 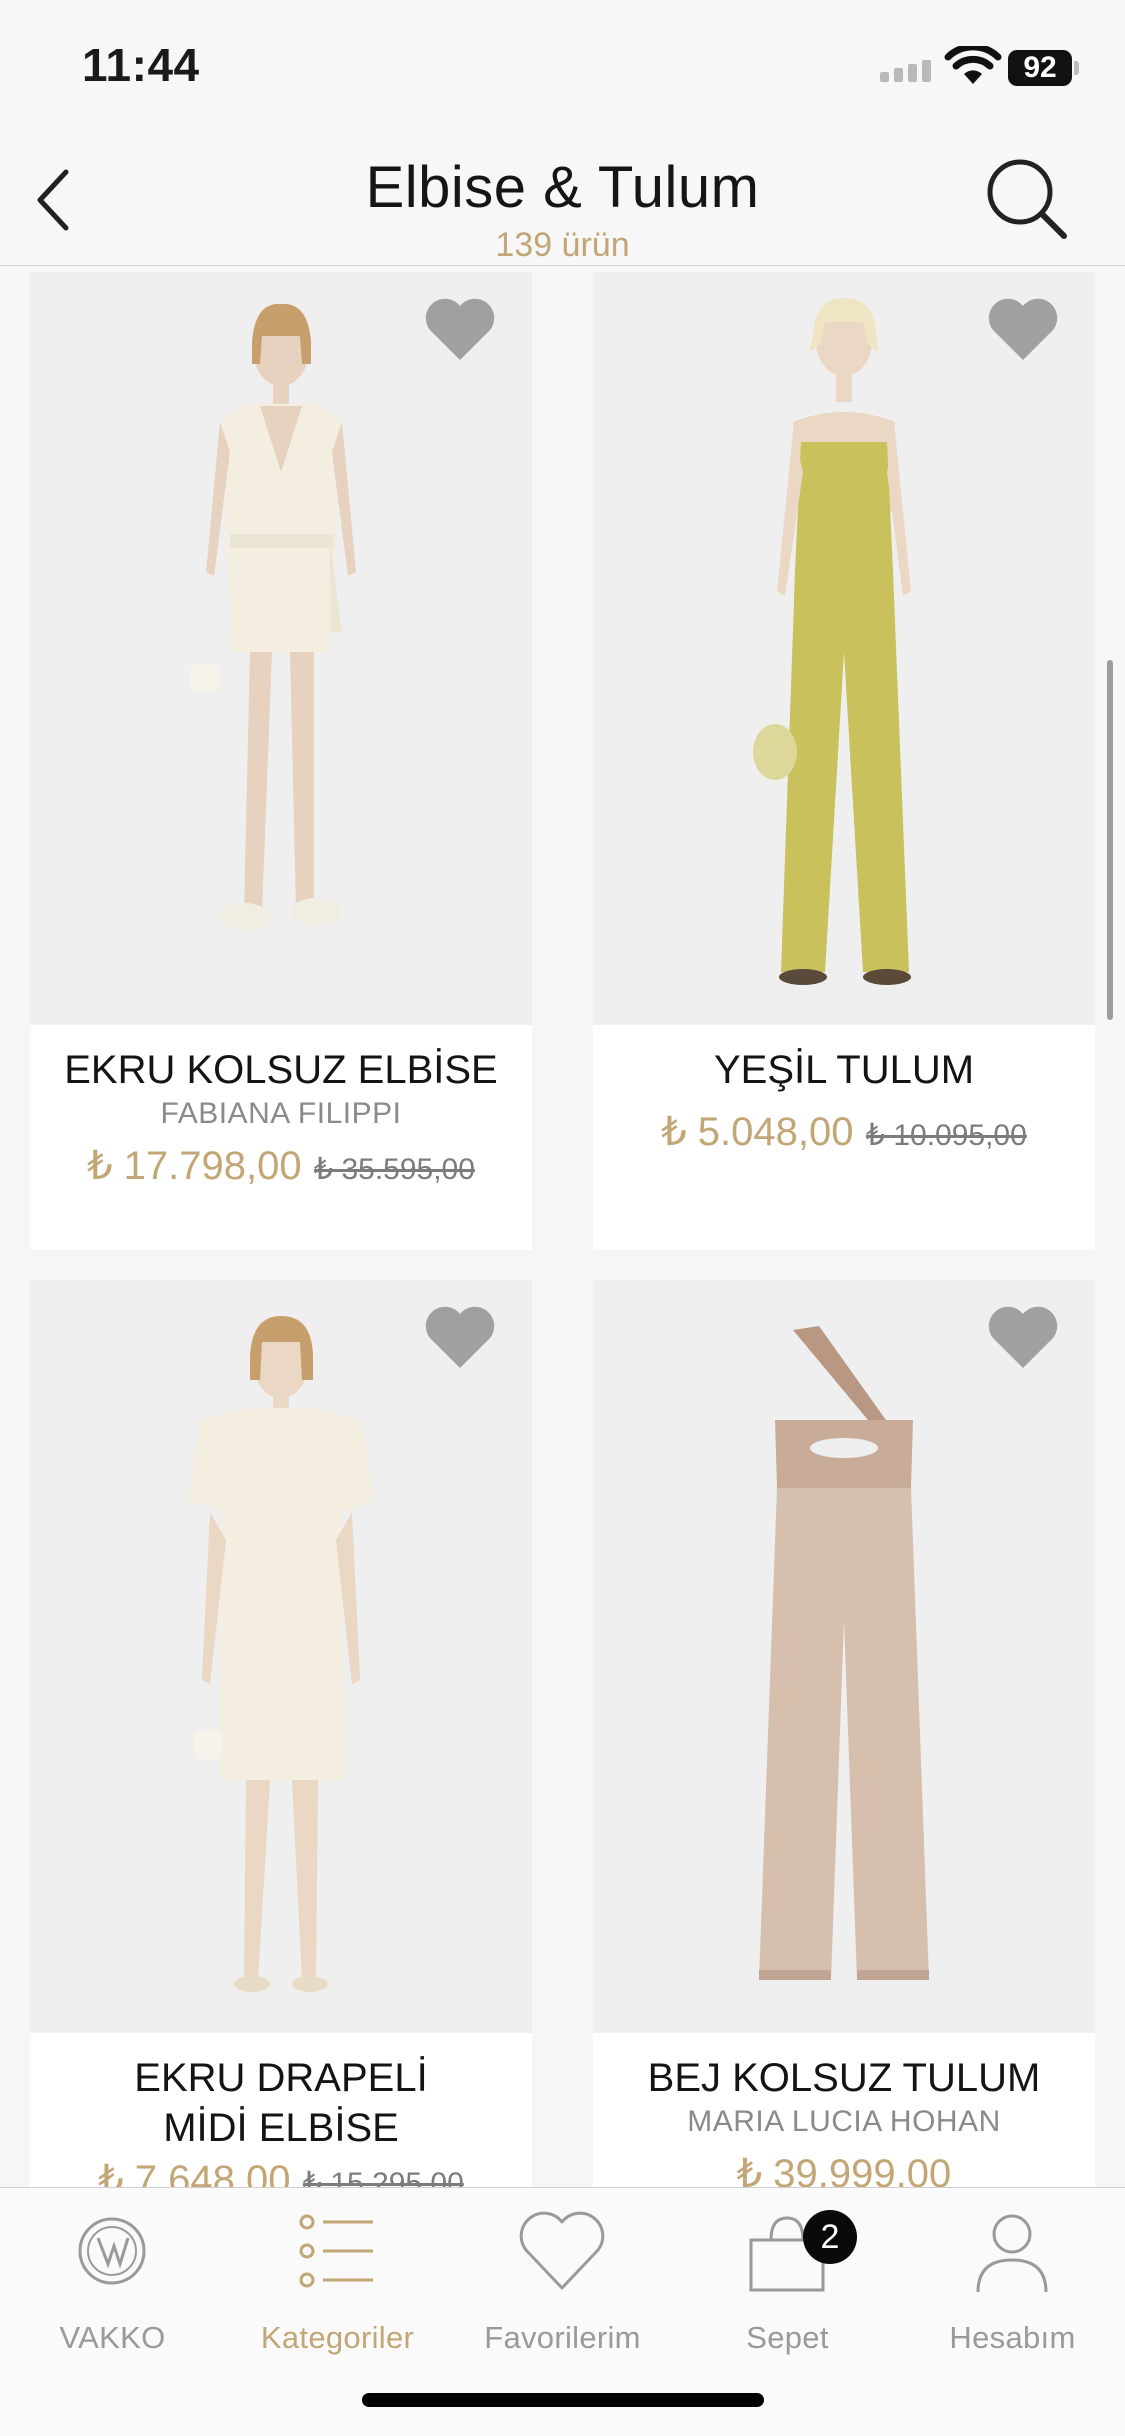 What do you see at coordinates (1076, 68) in the screenshot?
I see `battery-nub` at bounding box center [1076, 68].